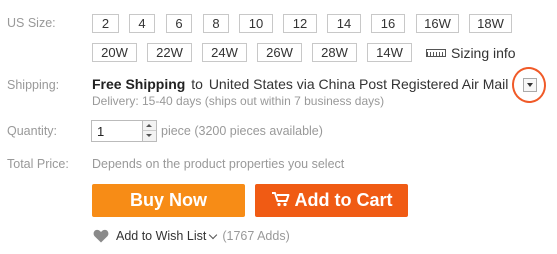 This screenshot has width=557, height=254. Describe the element at coordinates (280, 199) in the screenshot. I see `shopping-cart-icon` at that location.